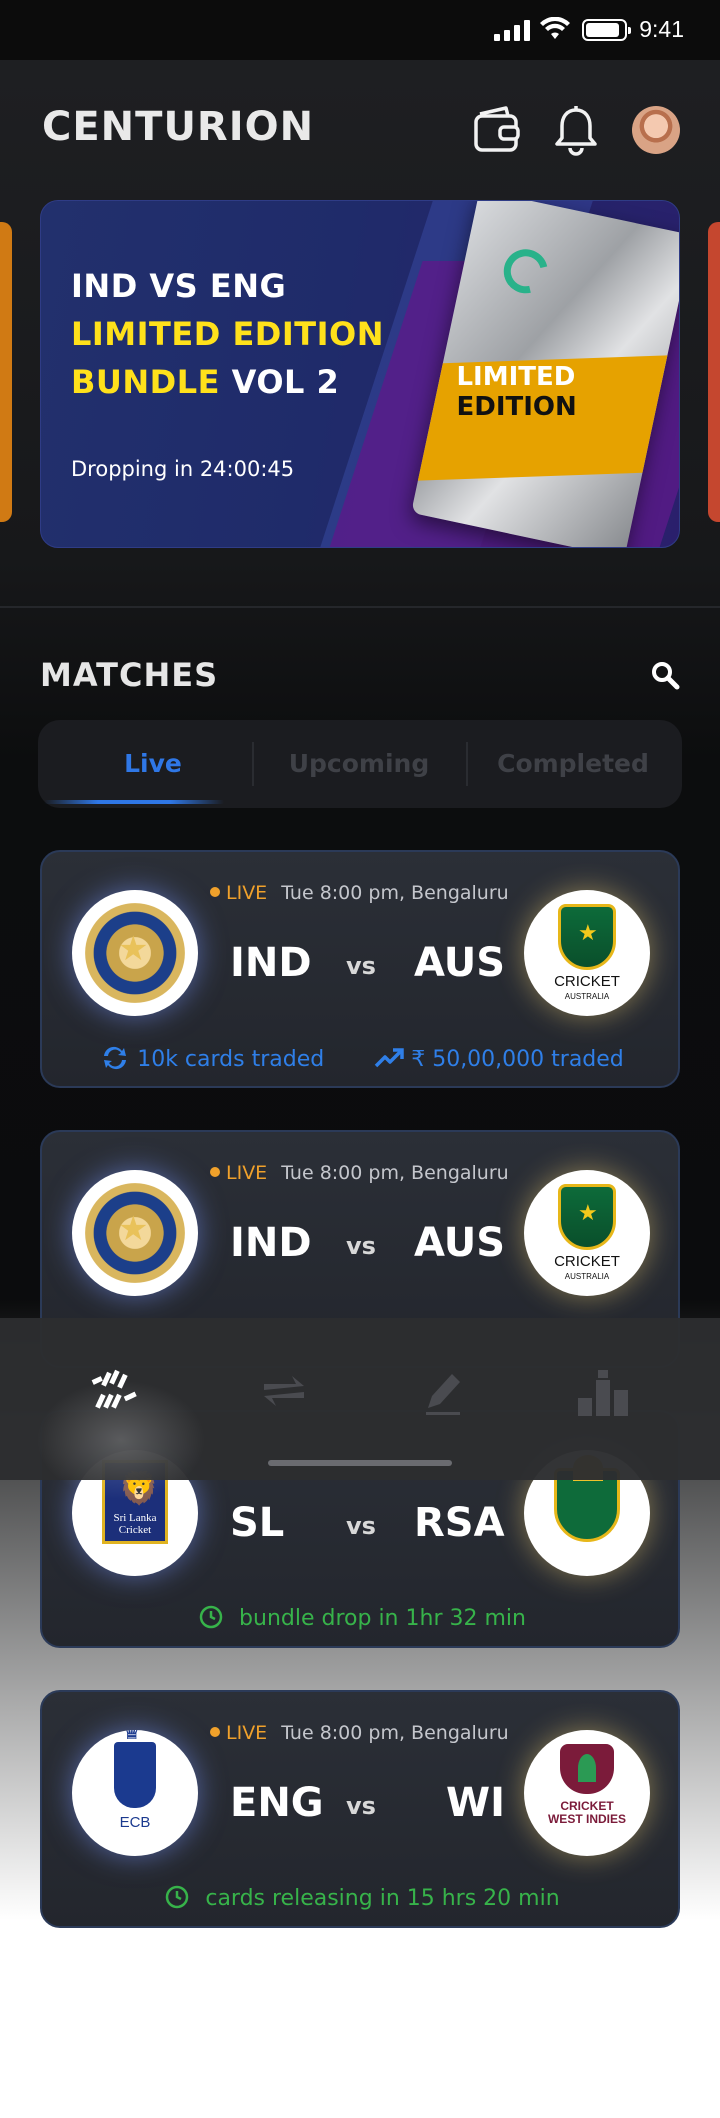 The width and height of the screenshot is (720, 2118). I want to click on home-indicator, so click(360, 1463).